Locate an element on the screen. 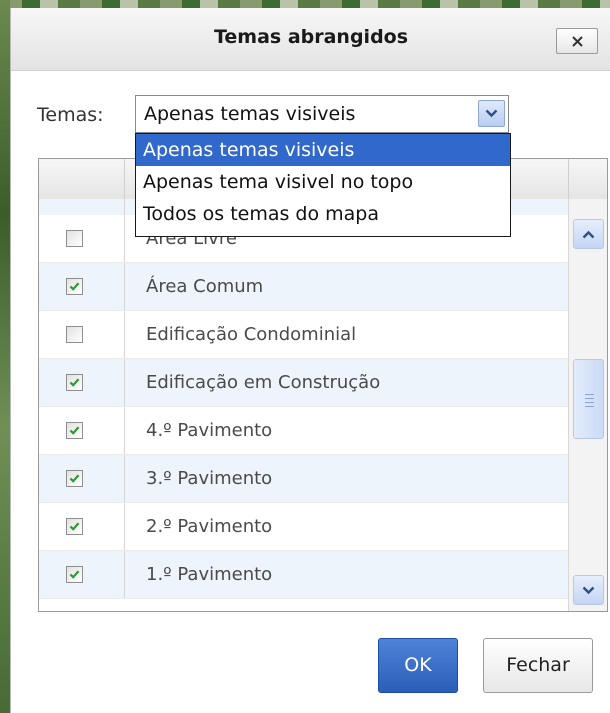 The height and width of the screenshot is (713, 610). dialog-titlebar: Temas abrangidos is located at coordinates (310, 39).